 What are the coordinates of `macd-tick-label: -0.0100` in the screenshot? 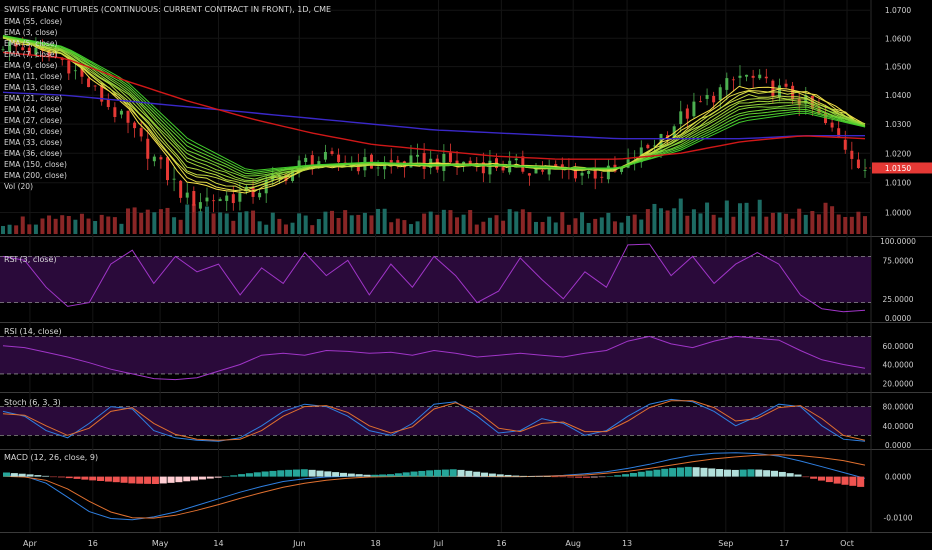 It's located at (898, 518).